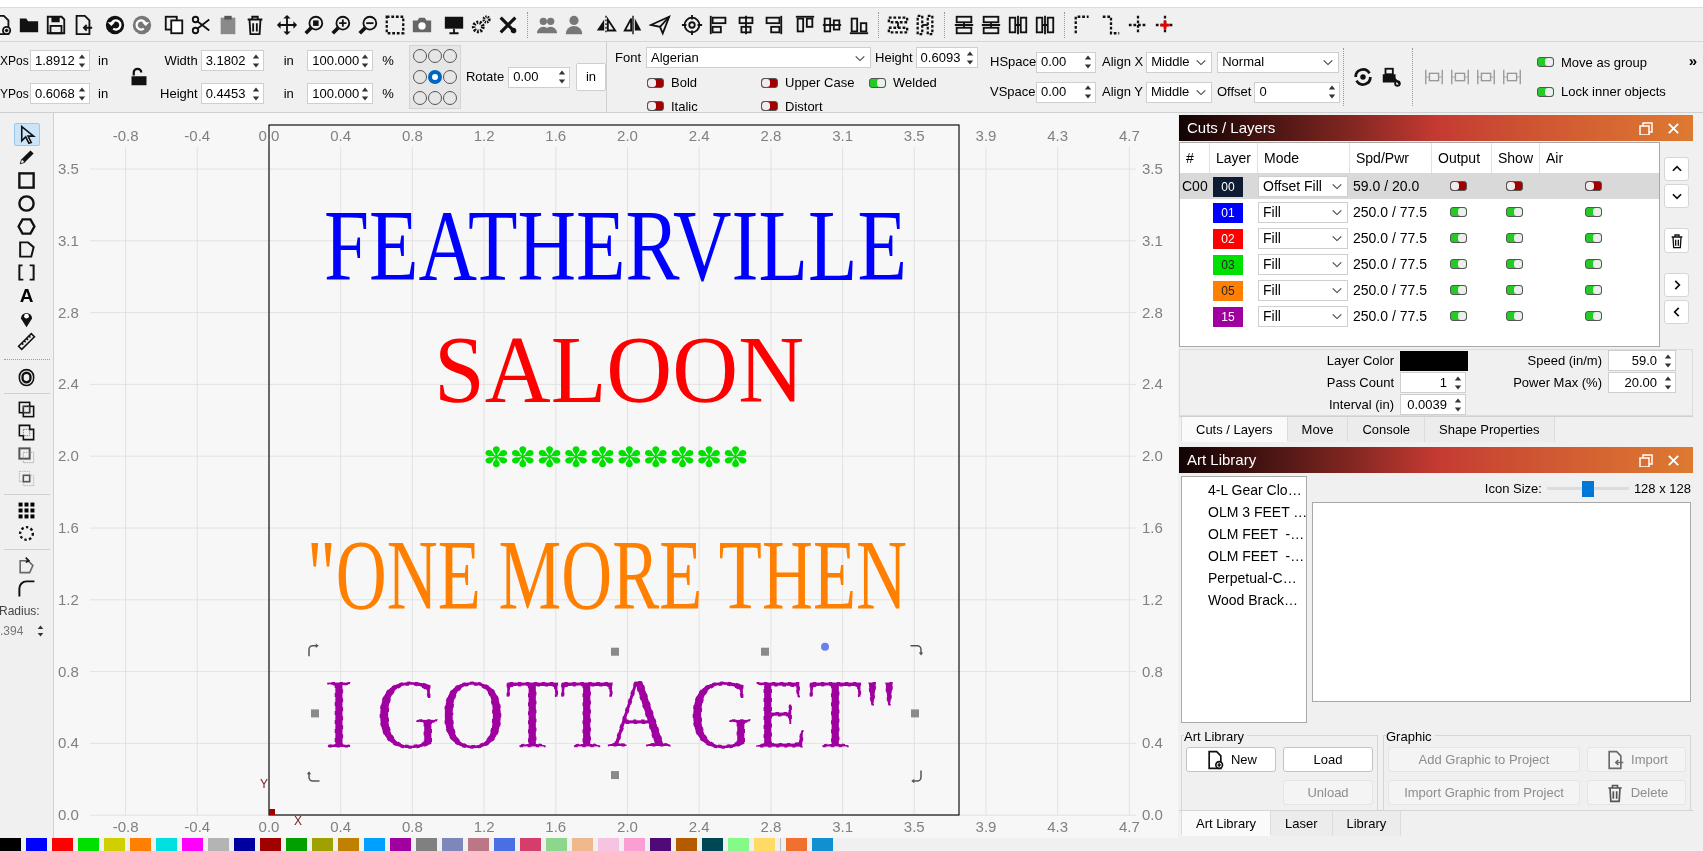  What do you see at coordinates (1642, 382) in the screenshot?
I see `power-max-field: 20.00` at bounding box center [1642, 382].